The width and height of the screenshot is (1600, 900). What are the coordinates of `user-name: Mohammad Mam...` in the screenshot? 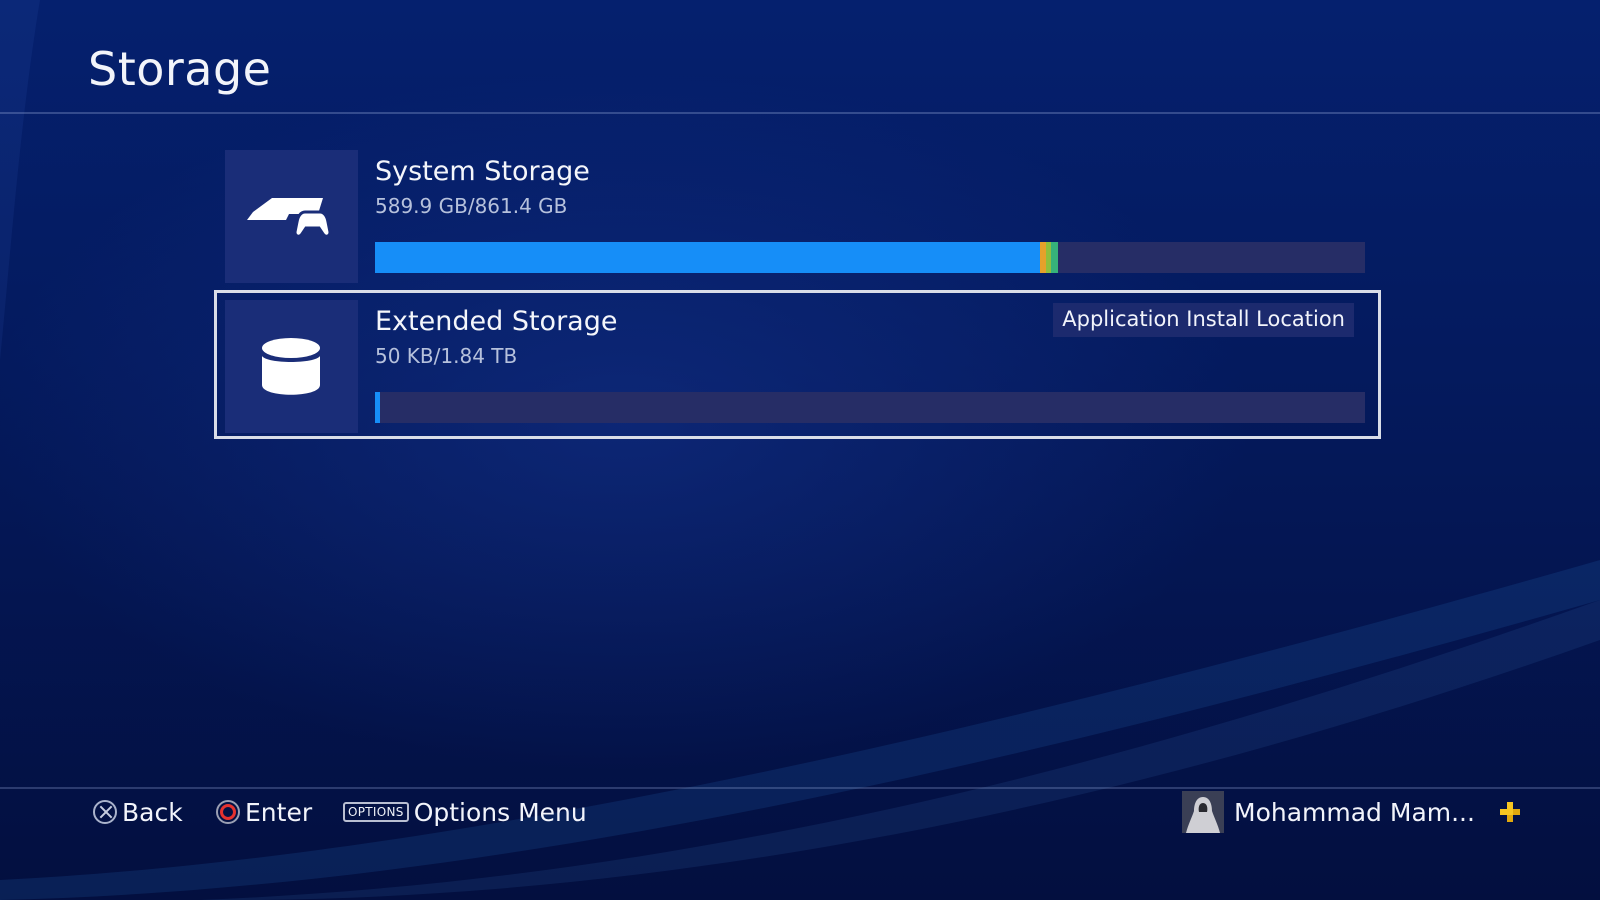 It's located at (1354, 812).